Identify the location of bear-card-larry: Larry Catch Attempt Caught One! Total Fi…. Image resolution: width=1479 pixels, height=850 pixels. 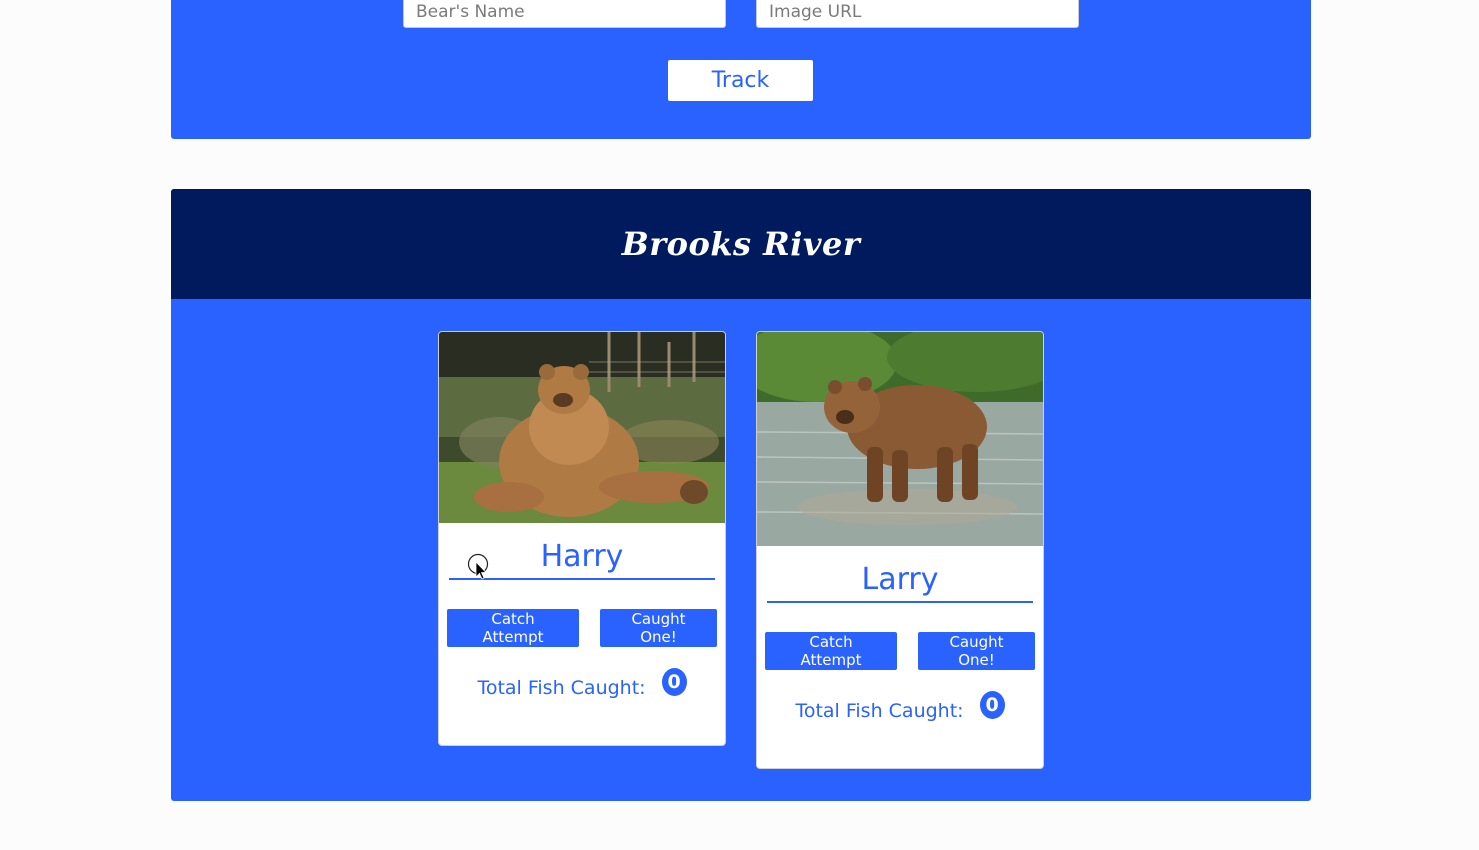
(900, 550).